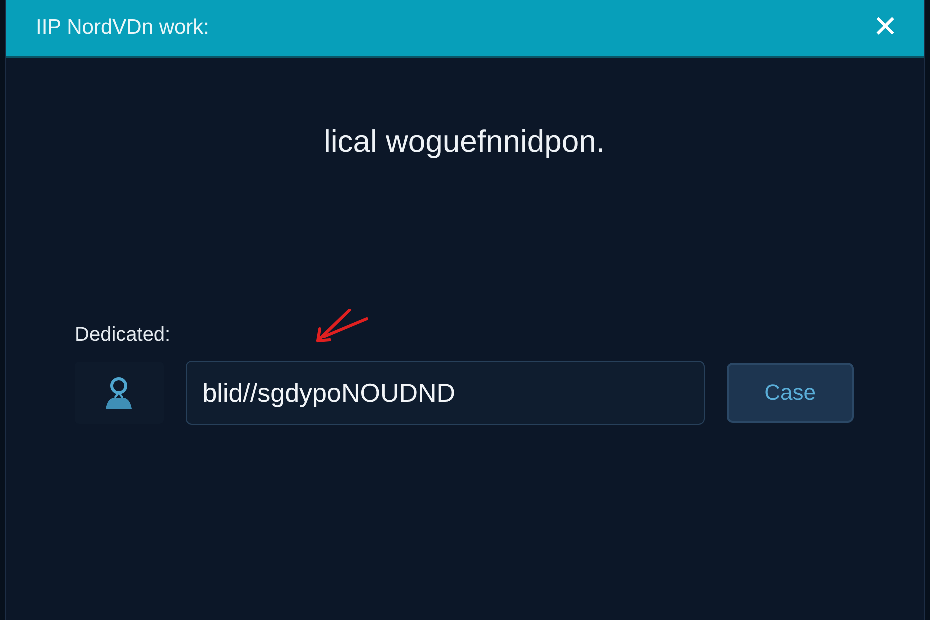 The image size is (930, 620). Describe the element at coordinates (123, 28) in the screenshot. I see `window-title: IIP NordVDn work:` at that location.